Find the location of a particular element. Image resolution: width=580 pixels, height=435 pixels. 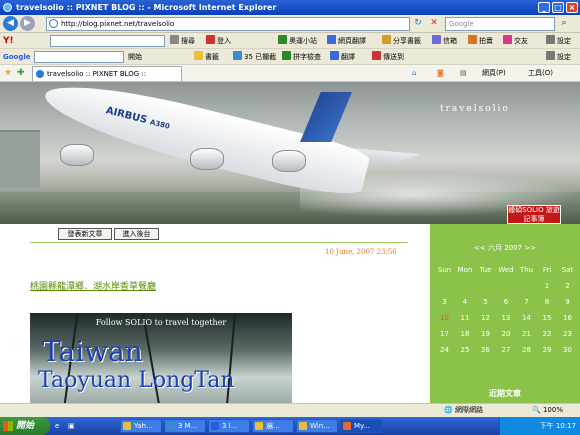

calendar-day: 8 is located at coordinates (547, 302).